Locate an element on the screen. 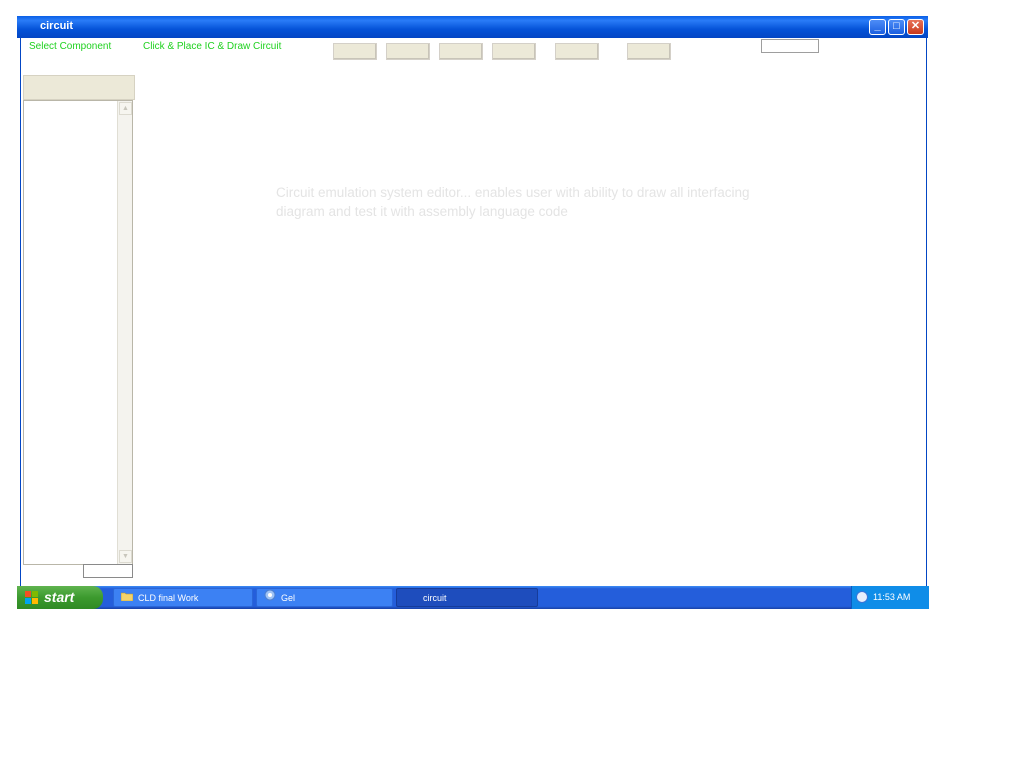 The width and height of the screenshot is (1024, 768). toolbar-text-input is located at coordinates (790, 46).